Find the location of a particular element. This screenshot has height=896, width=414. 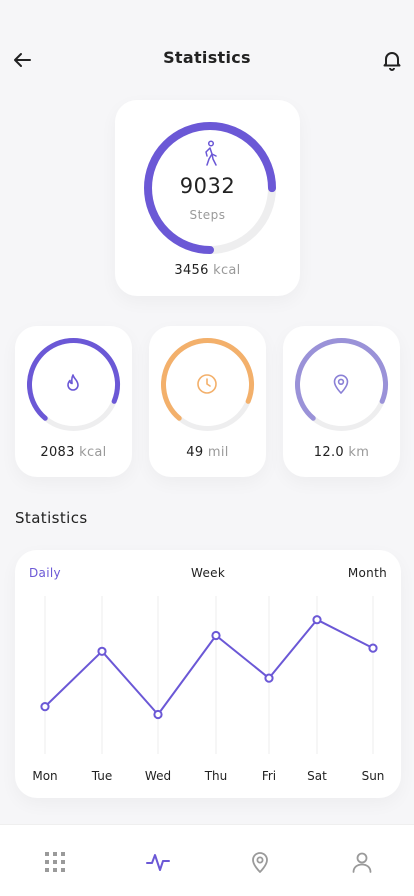

x-tick-label: Tue is located at coordinates (102, 776).